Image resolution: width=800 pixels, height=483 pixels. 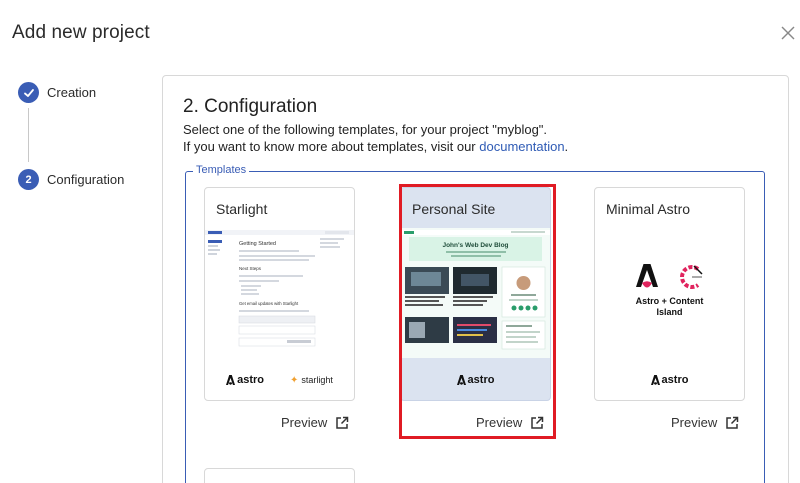 I want to click on personal-site-thumbnail: John's Web Dev Blog, so click(x=475, y=293).